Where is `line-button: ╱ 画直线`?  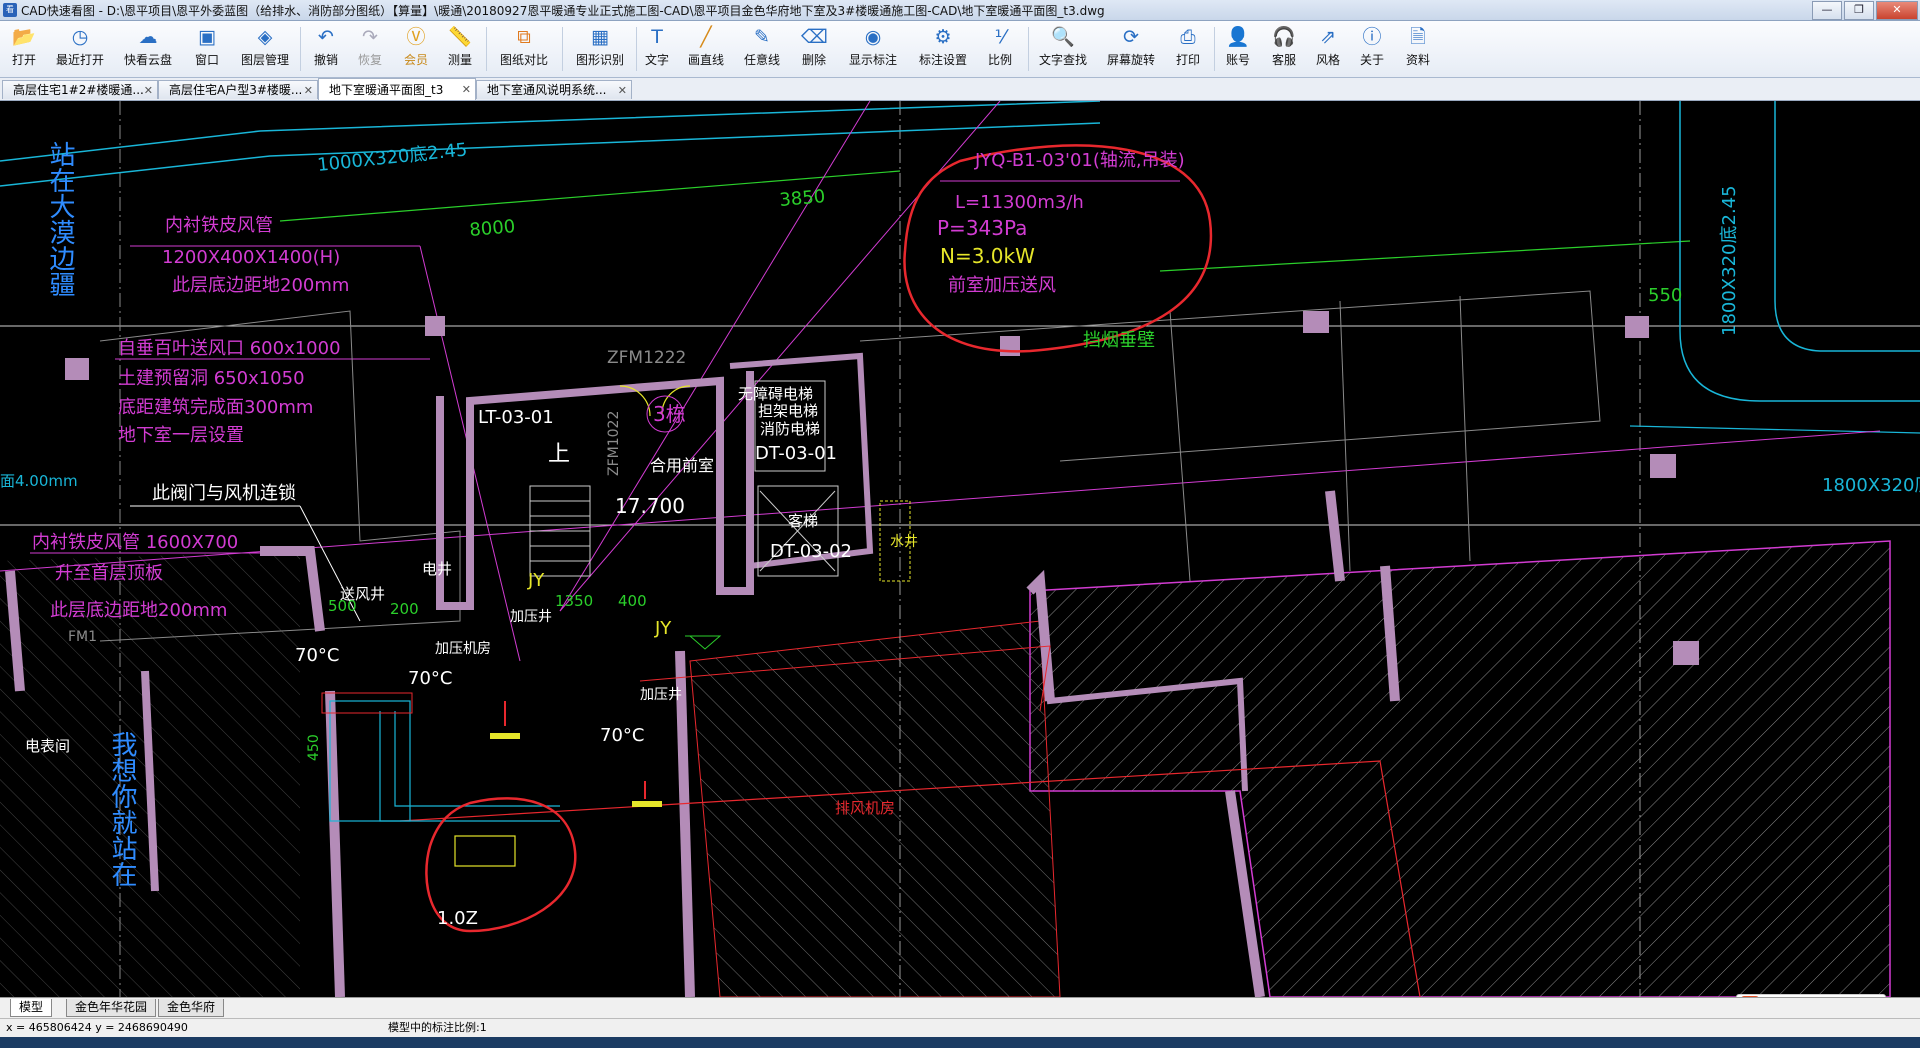 line-button: ╱ 画直线 is located at coordinates (706, 49).